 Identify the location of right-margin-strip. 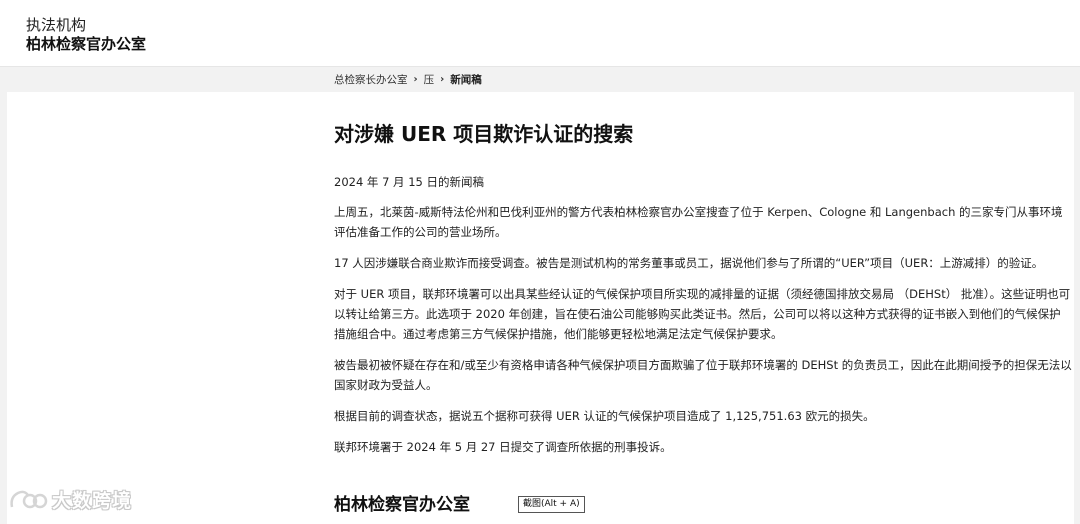
(1077, 308).